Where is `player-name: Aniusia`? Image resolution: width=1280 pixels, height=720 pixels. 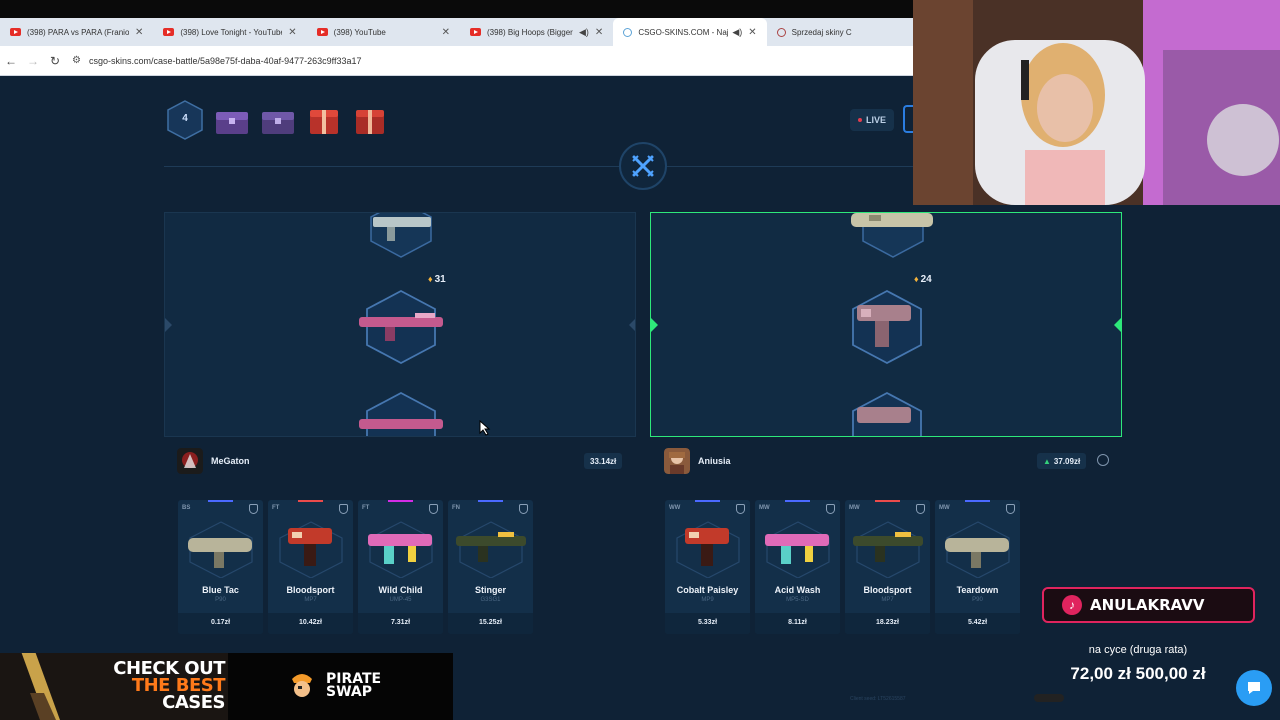 player-name: Aniusia is located at coordinates (714, 461).